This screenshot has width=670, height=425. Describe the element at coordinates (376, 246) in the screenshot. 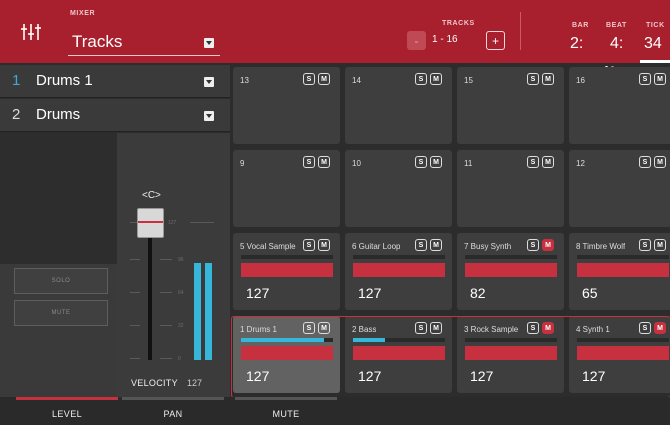

I see `pad-label: 6 Guitar Loop` at that location.